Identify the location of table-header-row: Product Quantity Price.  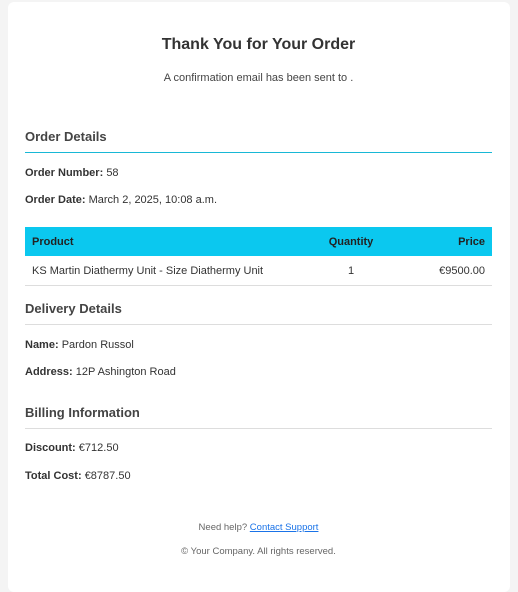
(258, 241).